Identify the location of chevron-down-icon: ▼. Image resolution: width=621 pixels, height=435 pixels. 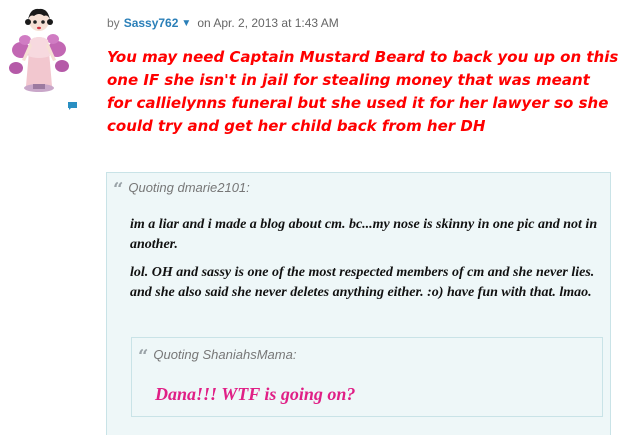
(186, 23).